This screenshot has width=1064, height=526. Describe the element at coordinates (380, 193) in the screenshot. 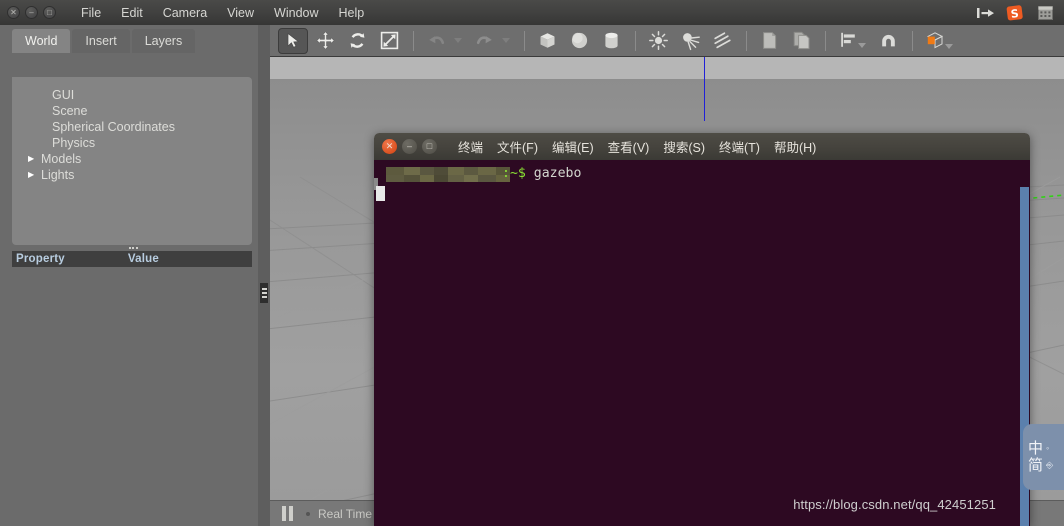

I see `terminal-cursor` at that location.